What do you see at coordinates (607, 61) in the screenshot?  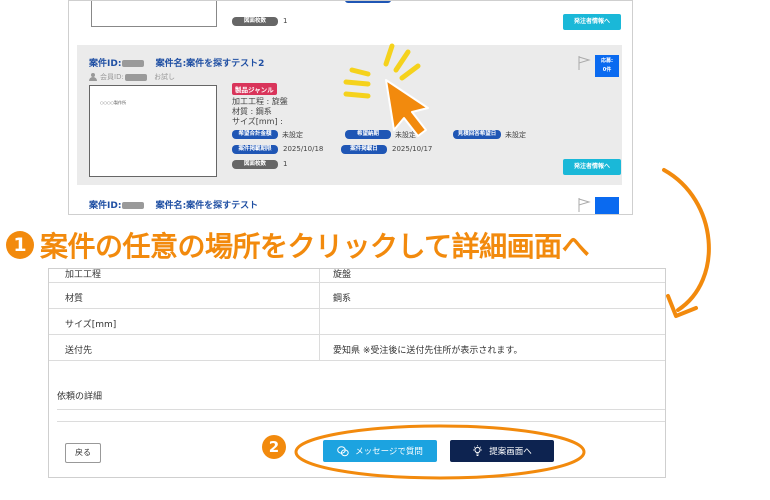 I see `apply-label: 応募:` at bounding box center [607, 61].